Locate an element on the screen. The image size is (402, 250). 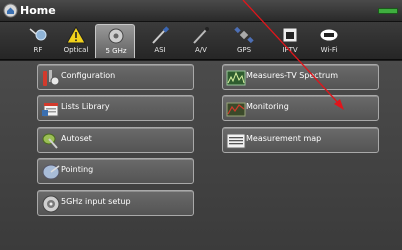
tab-wifi: Wi-Fi is located at coordinates (329, 41).